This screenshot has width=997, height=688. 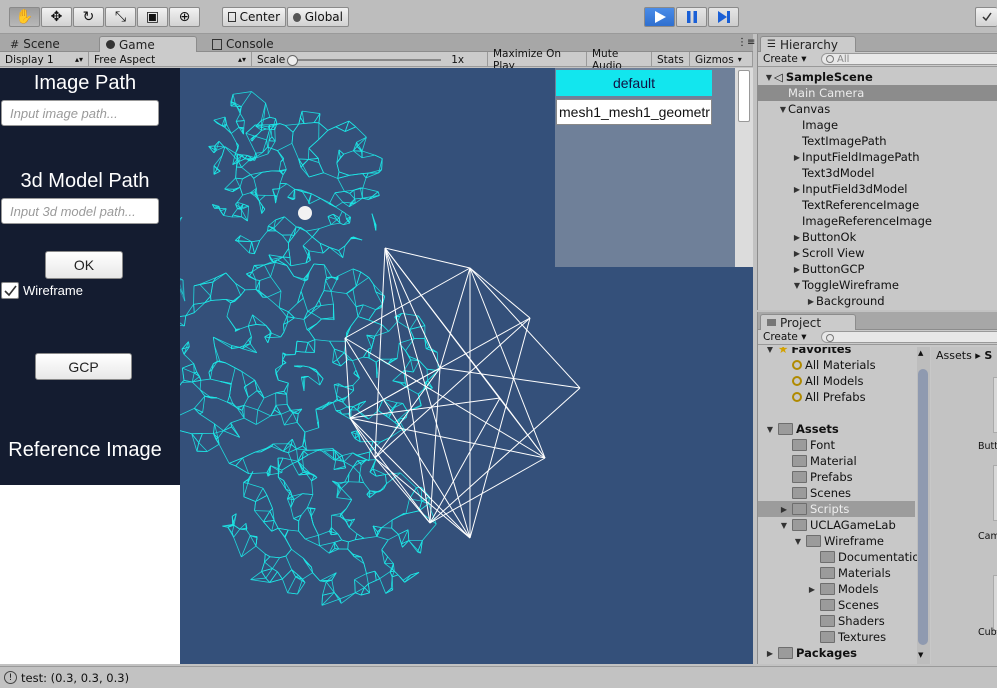 What do you see at coordinates (812, 397) in the screenshot?
I see `project-tree-item: All Prefabs` at bounding box center [812, 397].